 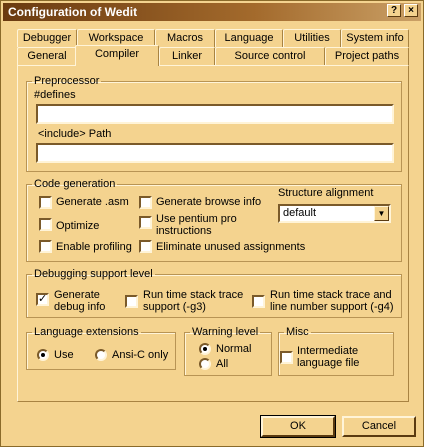 I want to click on generate-debug-label: Generate debug info, so click(x=80, y=301).